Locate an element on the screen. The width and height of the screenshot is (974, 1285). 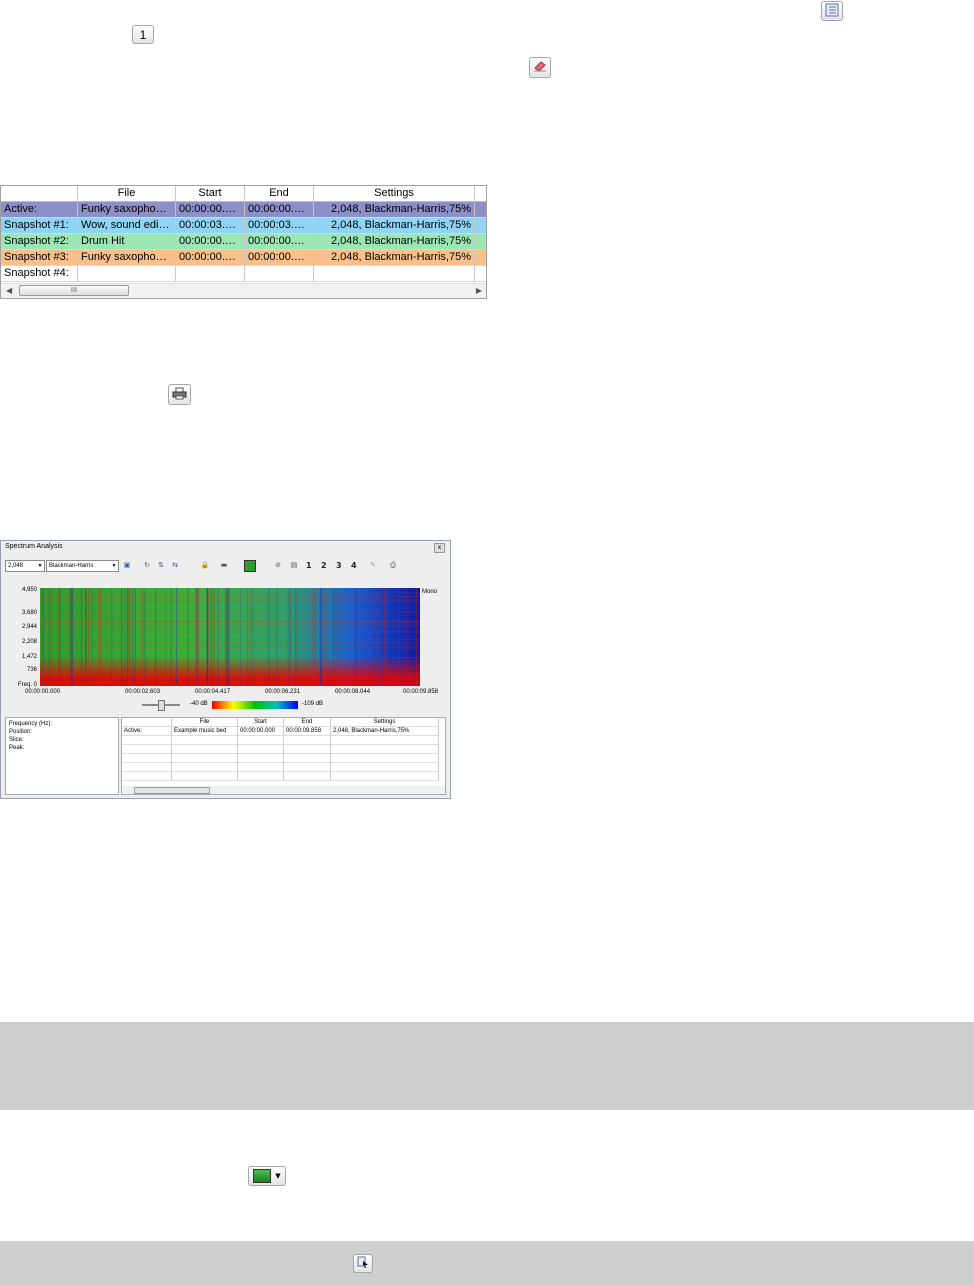
printer-icon is located at coordinates (179, 395).